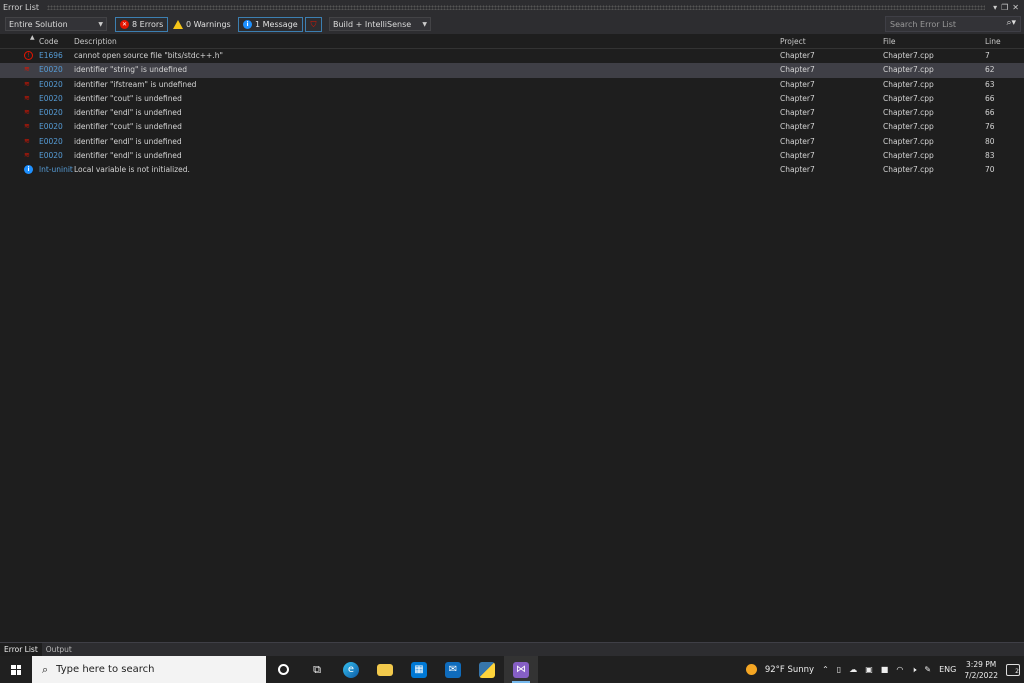  I want to click on panel-titlebar: Error List ▾ ❐ ✕, so click(512, 7).